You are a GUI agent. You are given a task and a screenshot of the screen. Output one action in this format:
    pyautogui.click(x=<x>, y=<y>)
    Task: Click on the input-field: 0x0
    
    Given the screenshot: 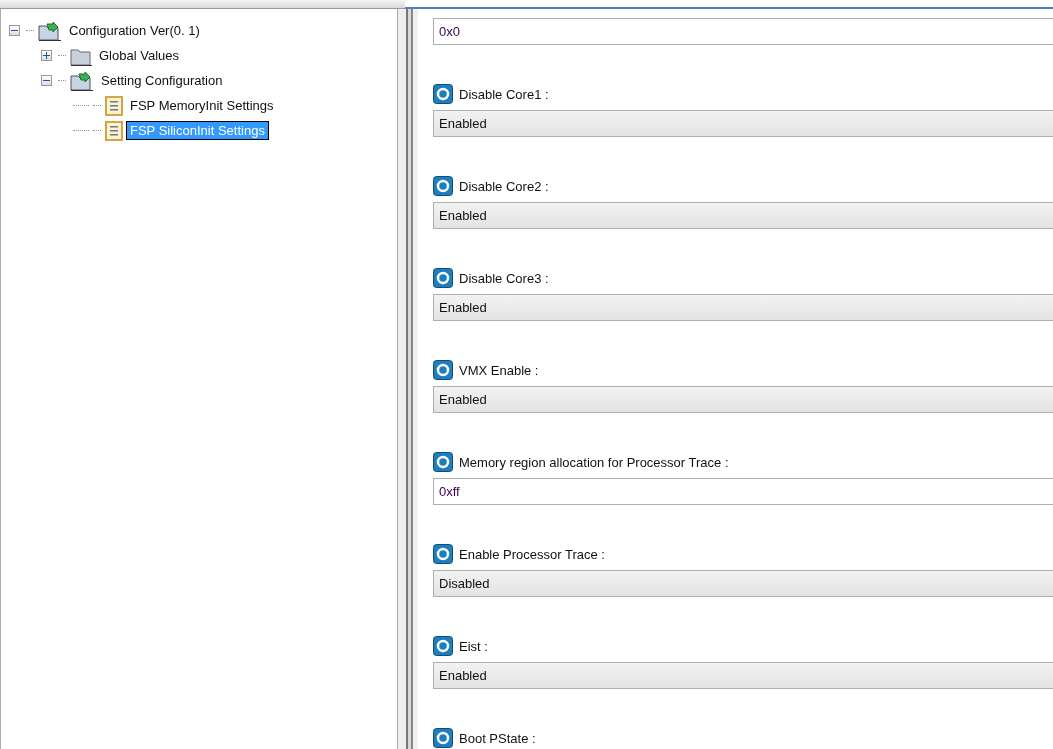 What is the action you would take?
    pyautogui.click(x=743, y=31)
    